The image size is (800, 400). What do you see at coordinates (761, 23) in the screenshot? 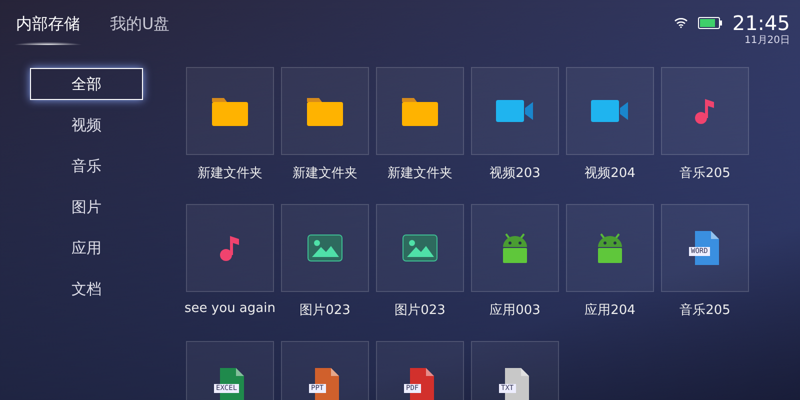
I see `clock-time: 21:45` at bounding box center [761, 23].